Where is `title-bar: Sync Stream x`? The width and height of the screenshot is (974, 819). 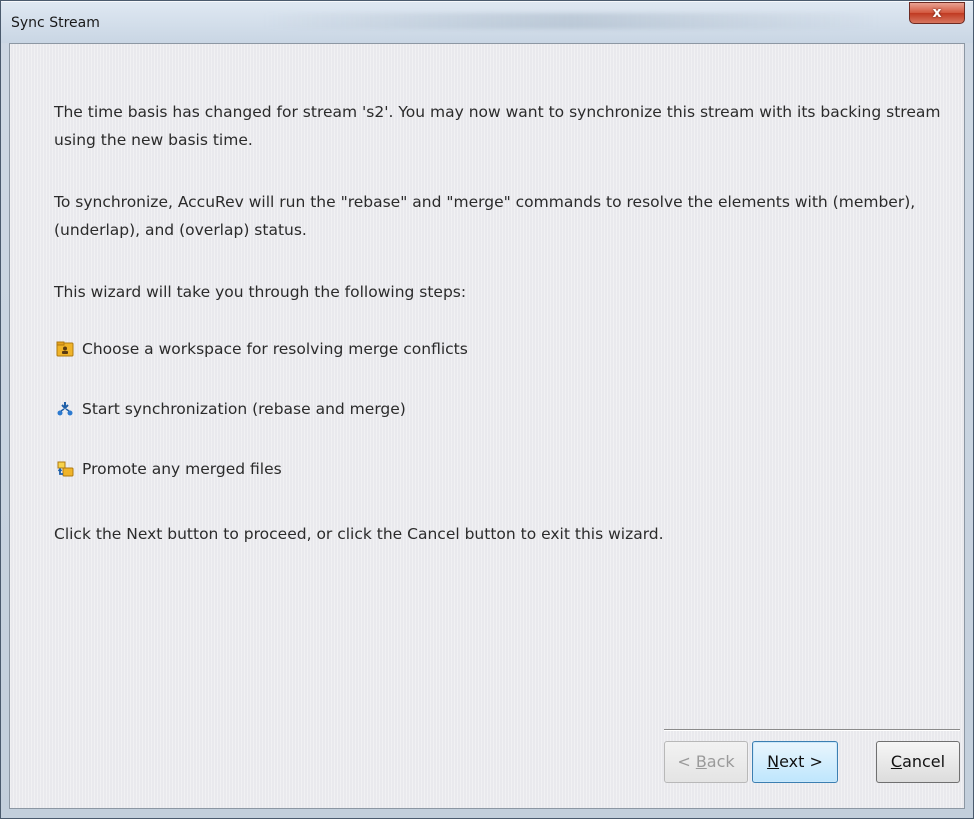 title-bar: Sync Stream x is located at coordinates (487, 22).